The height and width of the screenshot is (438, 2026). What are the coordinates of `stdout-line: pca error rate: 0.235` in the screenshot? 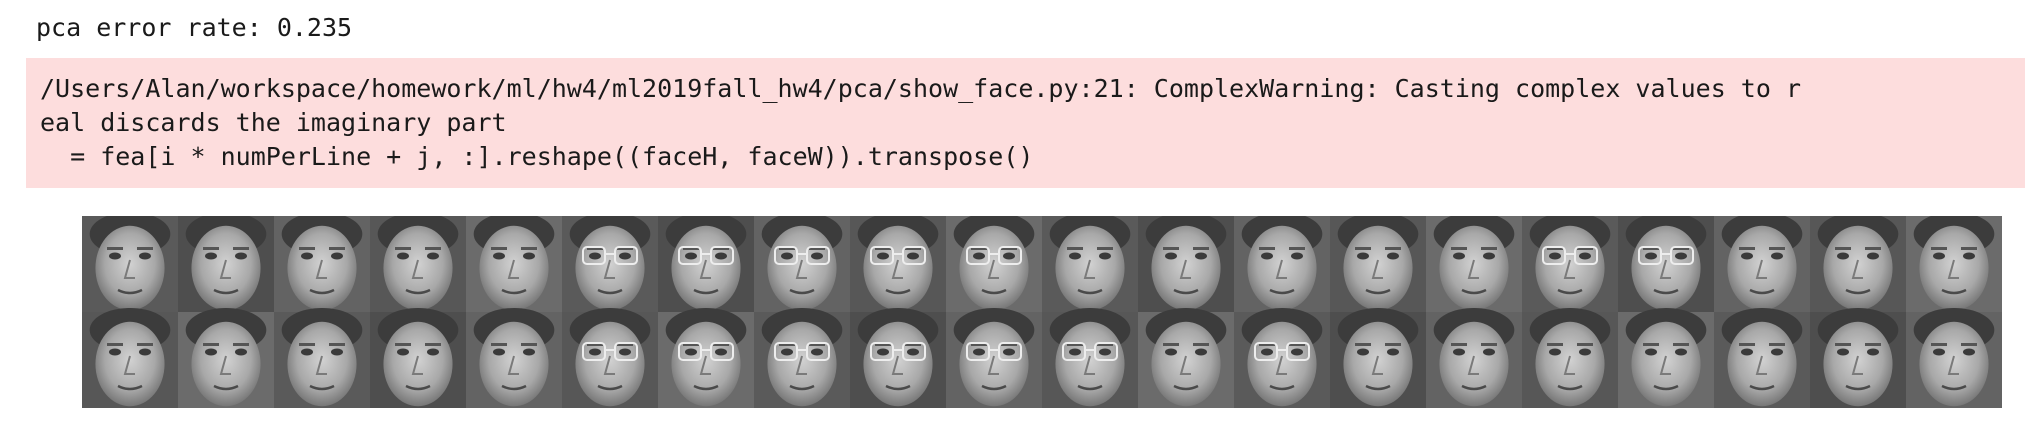 It's located at (194, 27).